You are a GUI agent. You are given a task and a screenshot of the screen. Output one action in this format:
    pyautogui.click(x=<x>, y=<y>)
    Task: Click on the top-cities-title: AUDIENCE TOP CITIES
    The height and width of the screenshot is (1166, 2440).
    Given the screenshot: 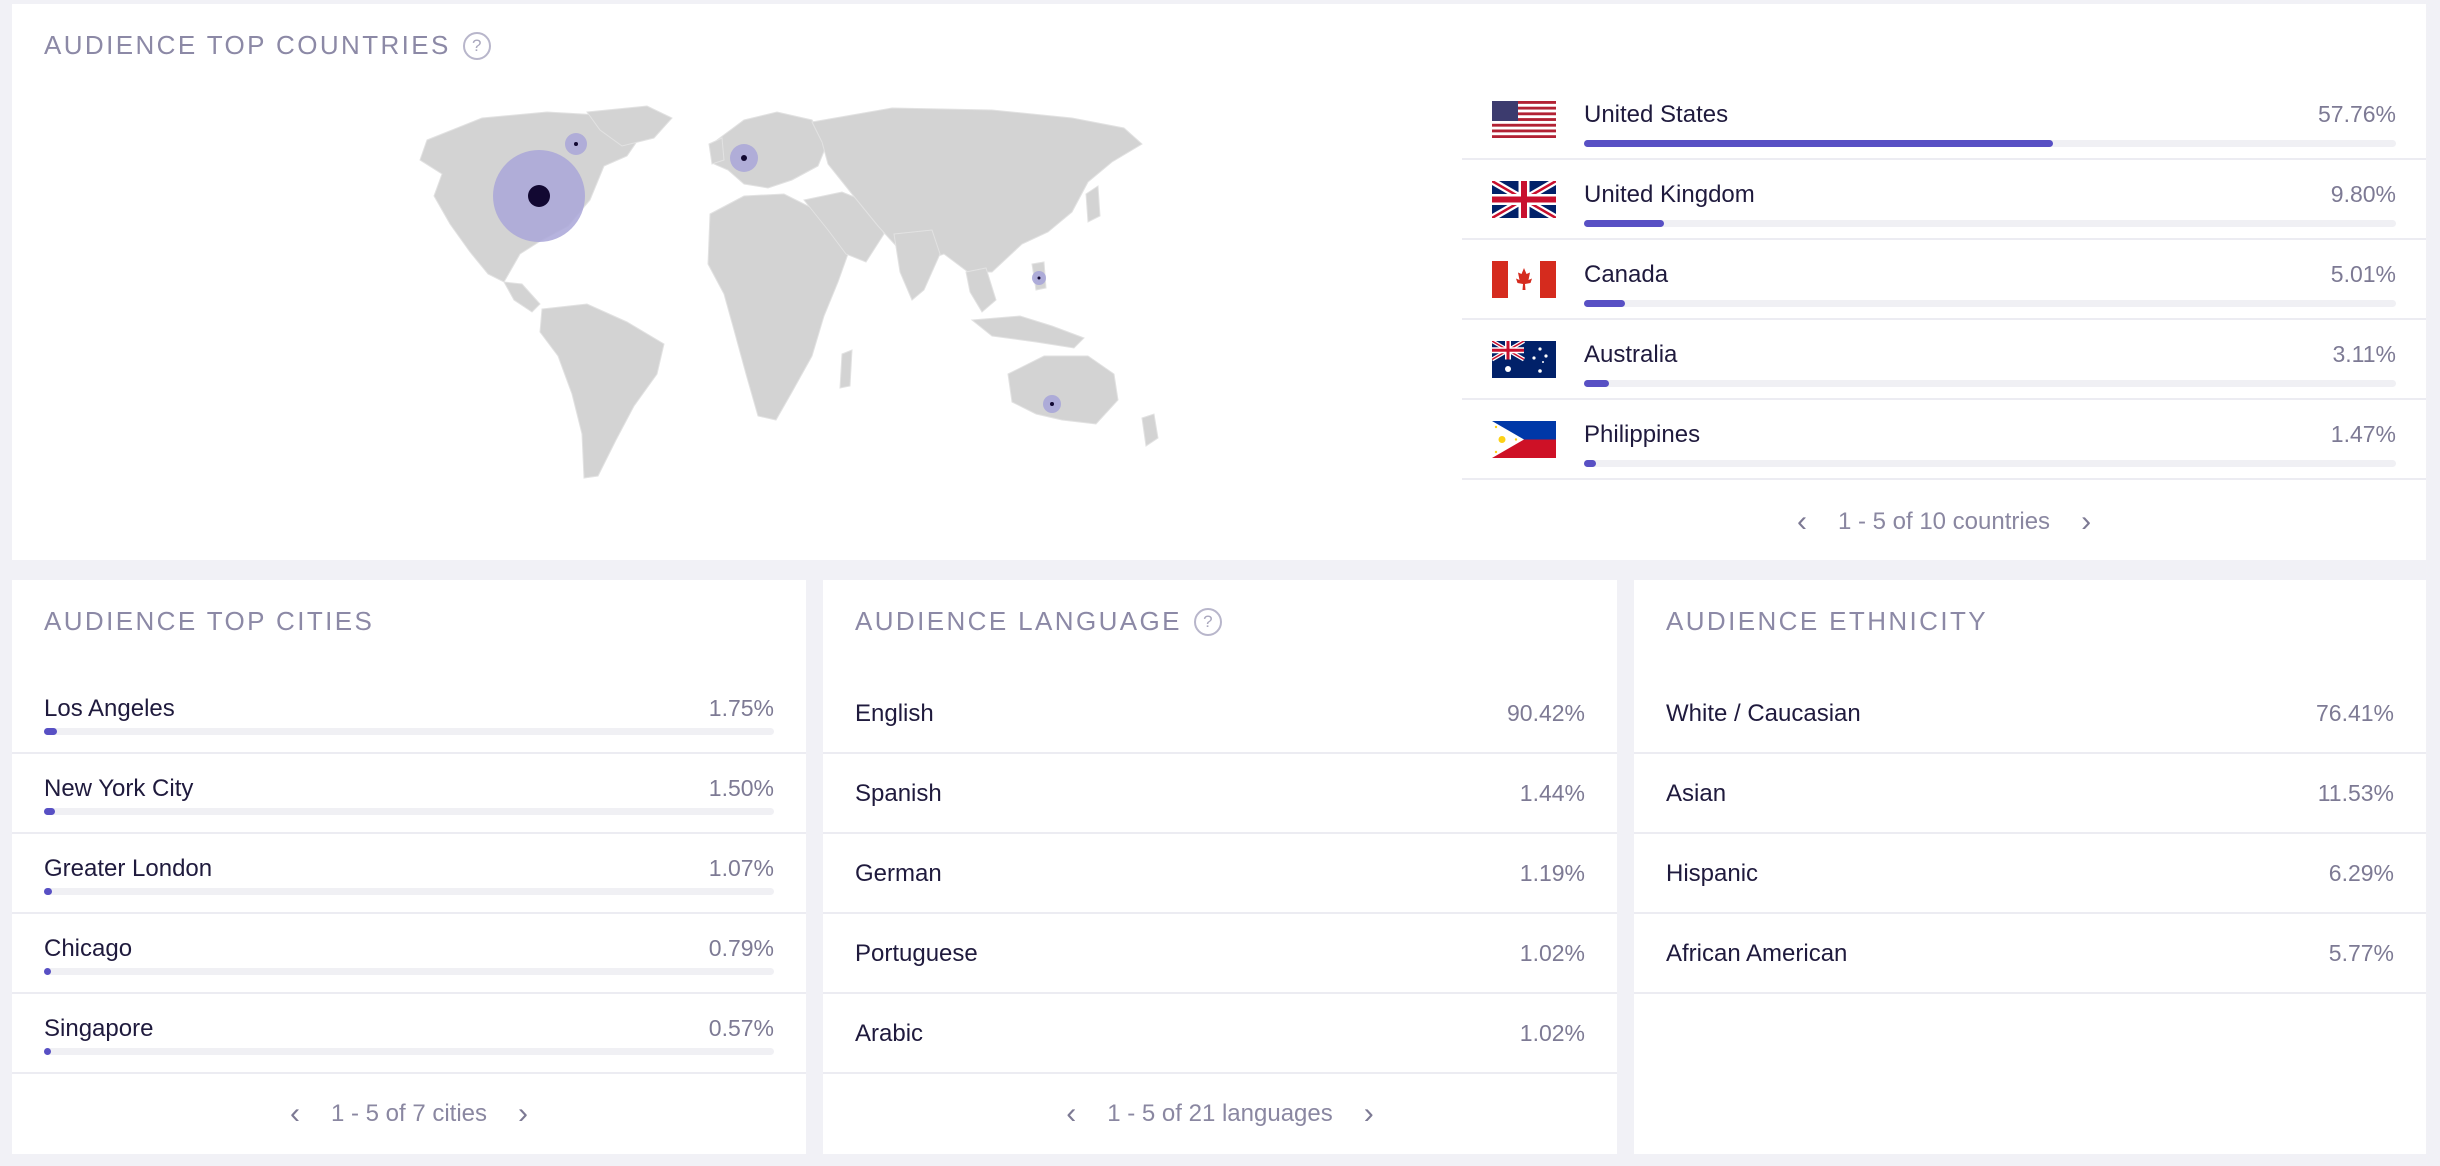 What is the action you would take?
    pyautogui.click(x=209, y=621)
    